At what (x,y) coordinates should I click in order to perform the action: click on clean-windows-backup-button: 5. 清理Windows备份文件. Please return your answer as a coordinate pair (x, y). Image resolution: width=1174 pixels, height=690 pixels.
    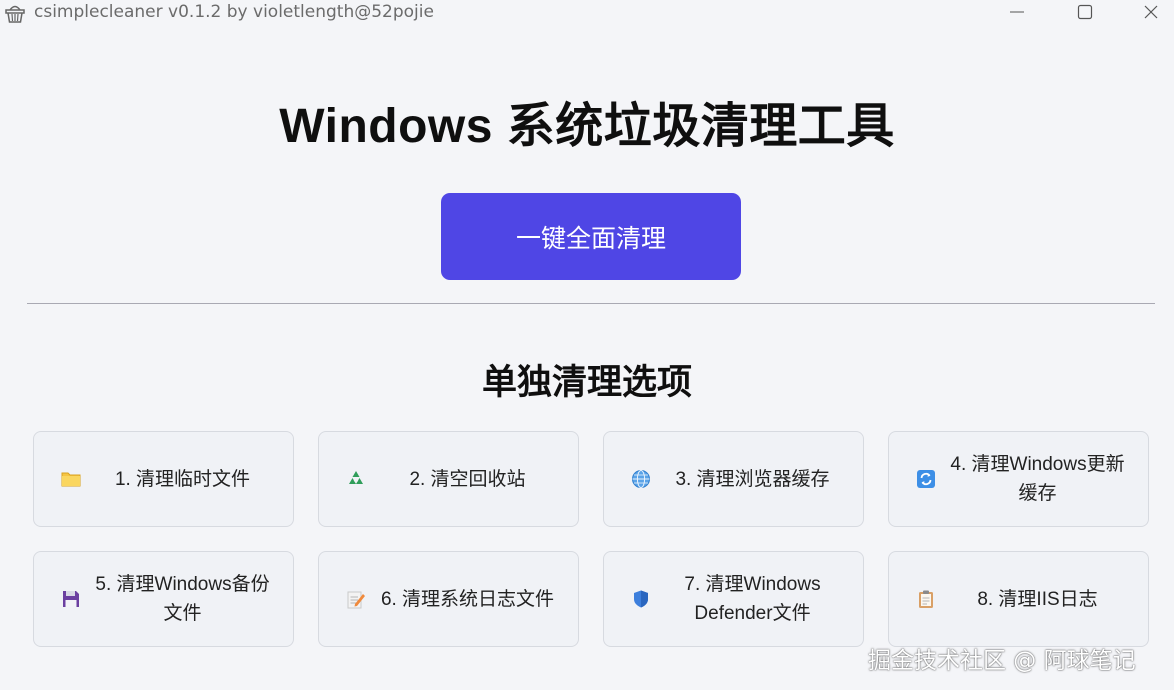
    Looking at the image, I should click on (163, 599).